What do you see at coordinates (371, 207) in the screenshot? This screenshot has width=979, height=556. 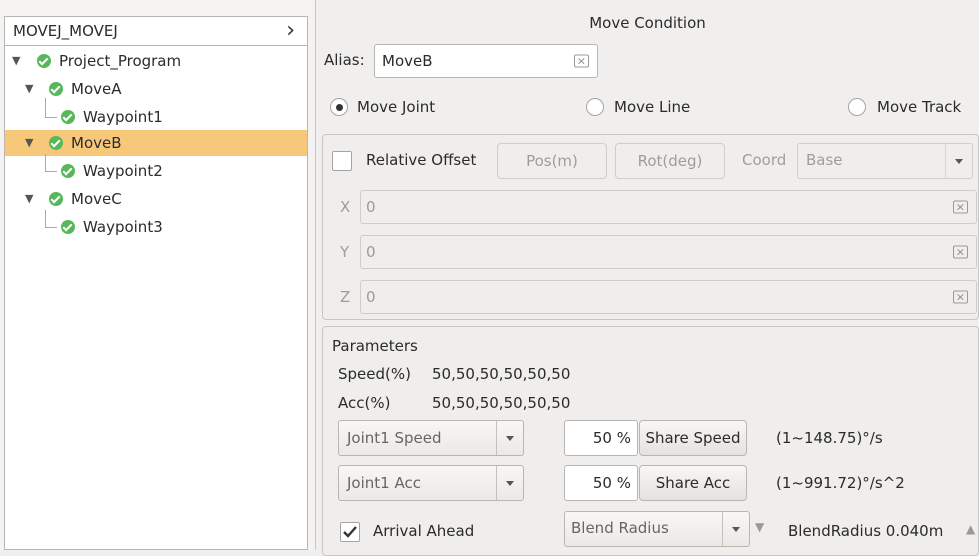 I see `x-value: 0` at bounding box center [371, 207].